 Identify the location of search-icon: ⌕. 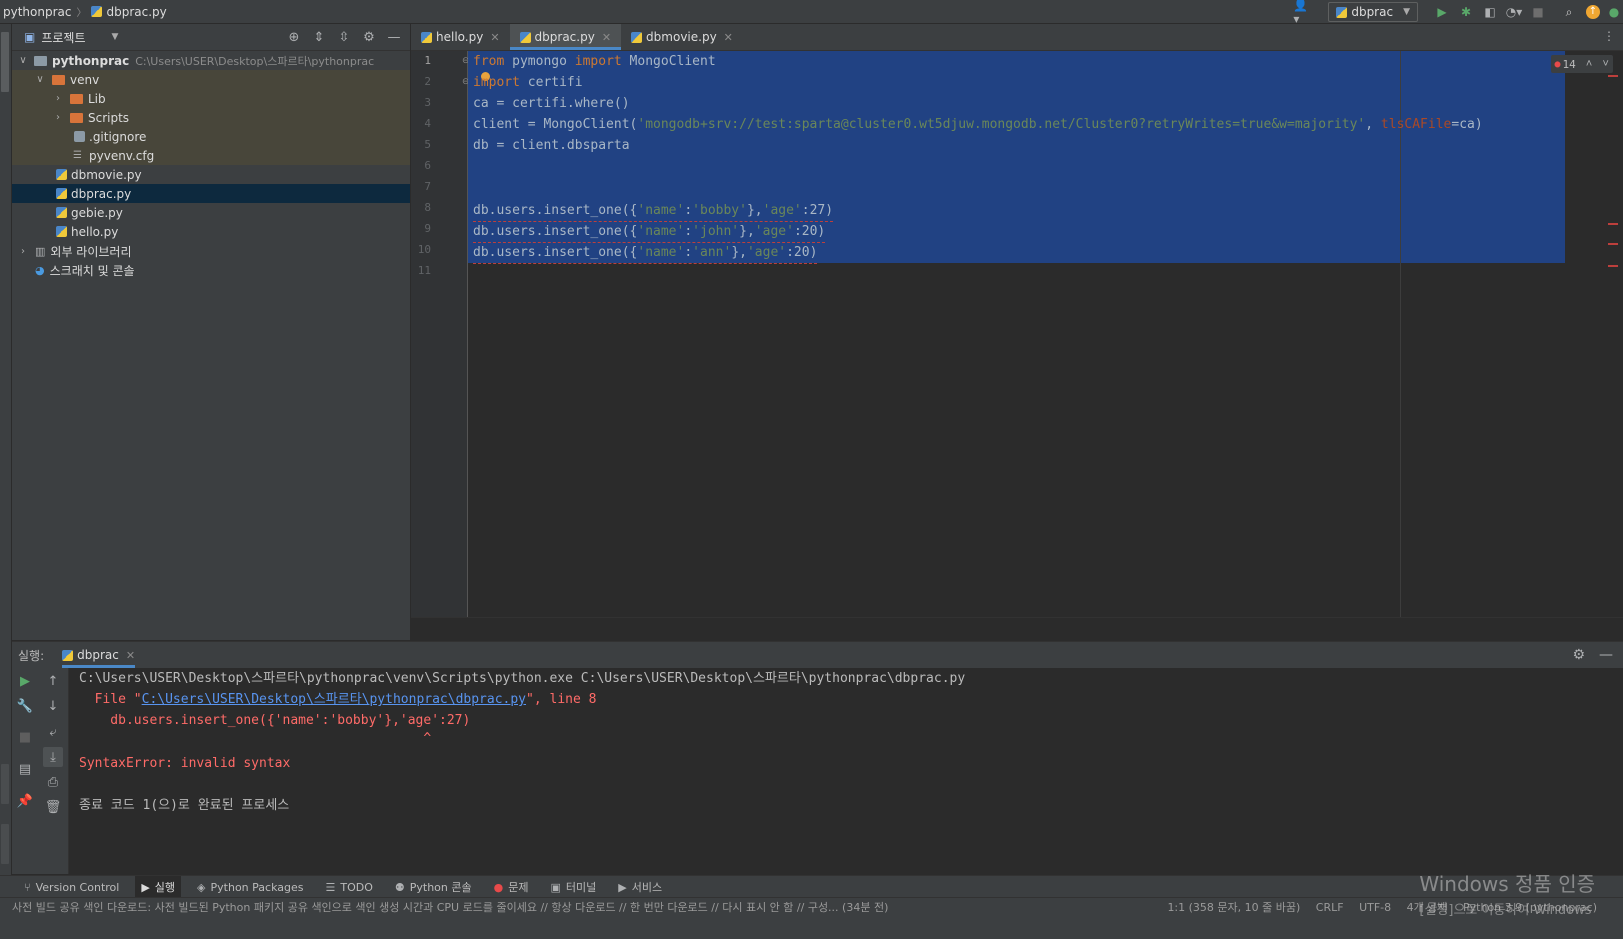
(1569, 12).